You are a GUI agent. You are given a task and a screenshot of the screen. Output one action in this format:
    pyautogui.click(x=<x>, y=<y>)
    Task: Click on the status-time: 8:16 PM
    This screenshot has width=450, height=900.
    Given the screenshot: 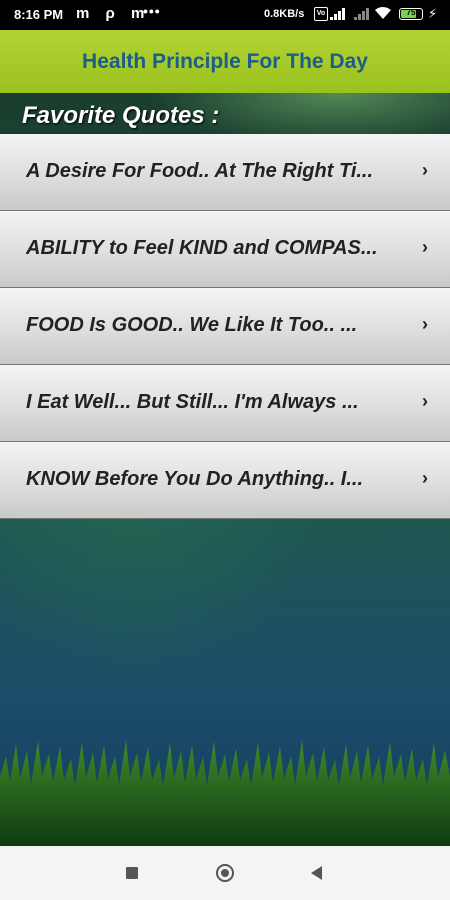 What is the action you would take?
    pyautogui.click(x=39, y=14)
    